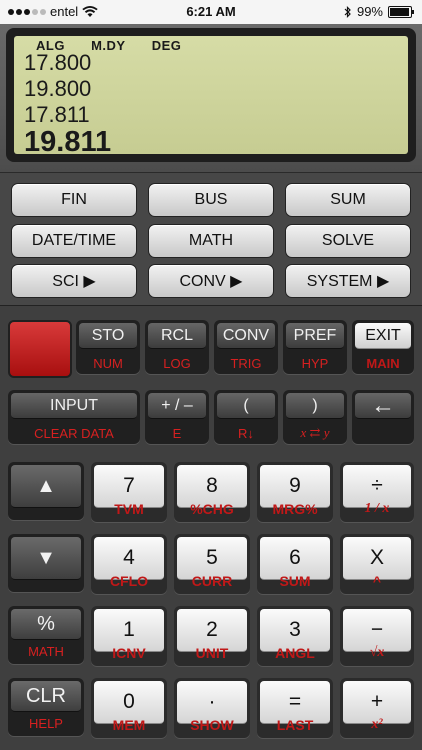 The height and width of the screenshot is (750, 422). I want to click on rcl-key: RCL LOG, so click(177, 347).